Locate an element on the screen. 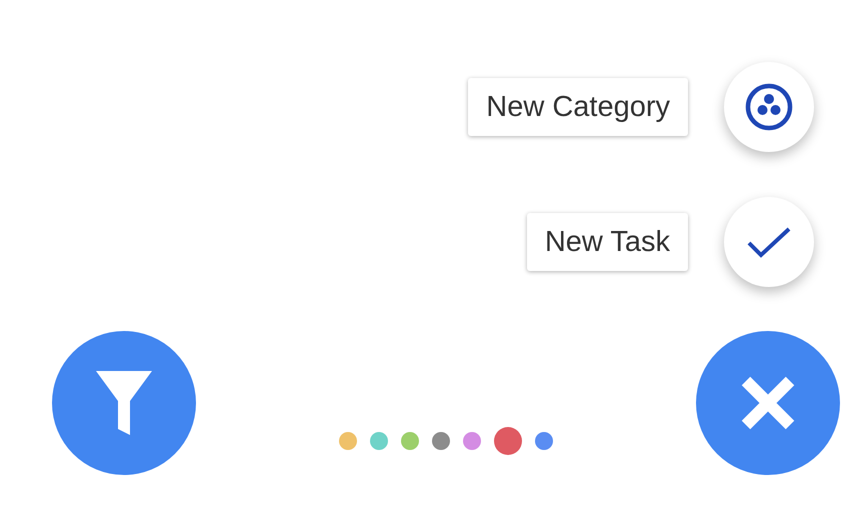 The image size is (846, 510). check-icon is located at coordinates (769, 242).